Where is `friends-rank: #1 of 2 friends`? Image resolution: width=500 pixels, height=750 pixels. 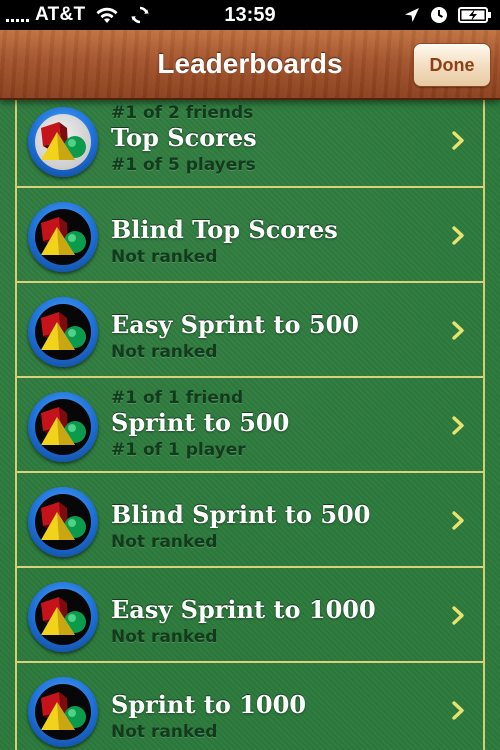
friends-rank: #1 of 2 friends is located at coordinates (182, 113).